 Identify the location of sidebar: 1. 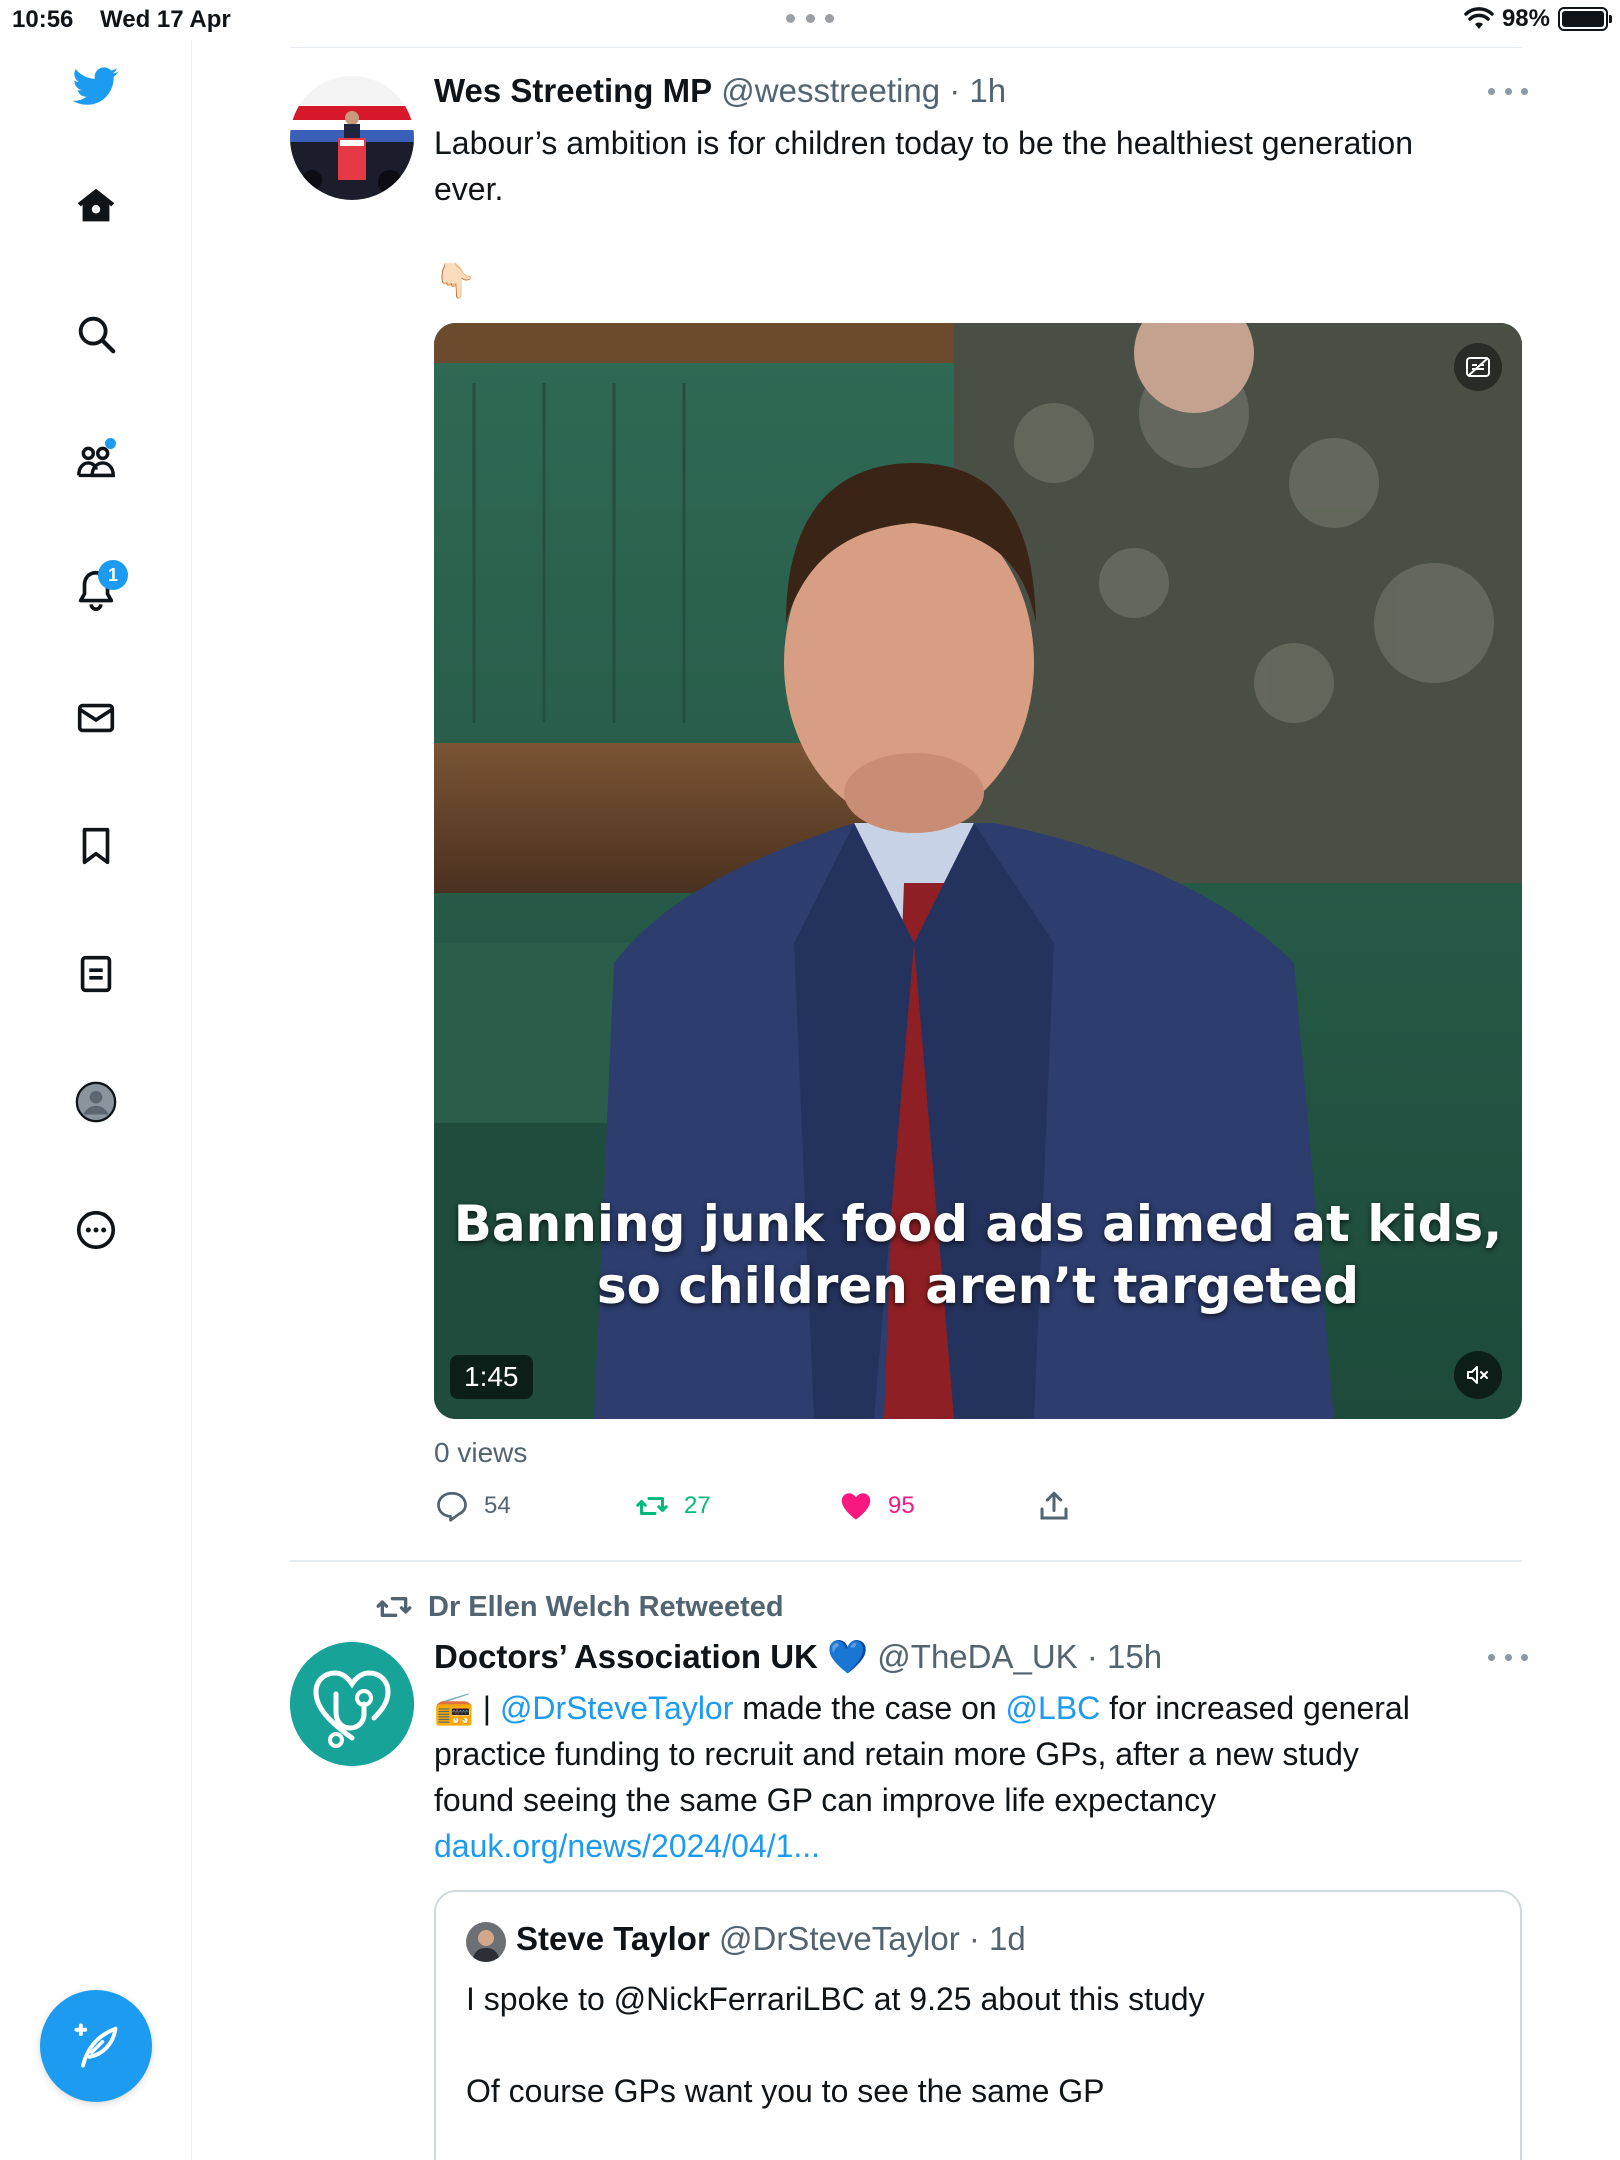
(96, 1100).